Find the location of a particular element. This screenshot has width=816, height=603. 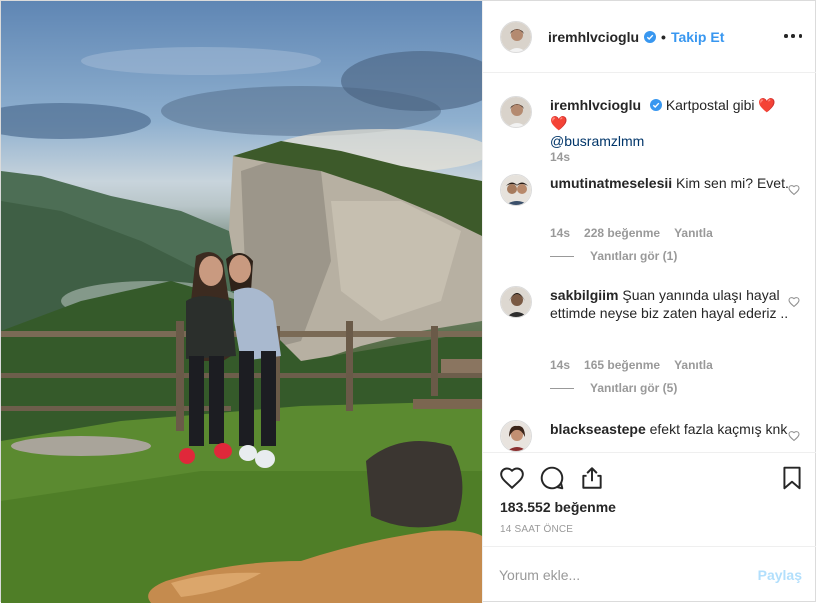

post-actions: 183.552 beğenme 14 SAAT ÖNCE is located at coordinates (649, 499).